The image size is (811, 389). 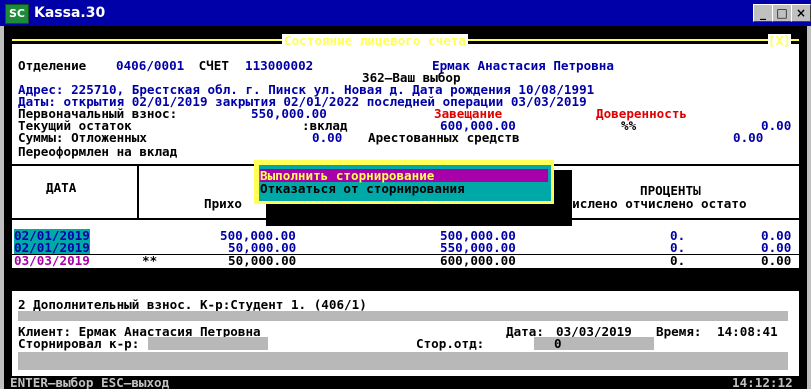 I want to click on col-income: Прихо, so click(x=223, y=203).